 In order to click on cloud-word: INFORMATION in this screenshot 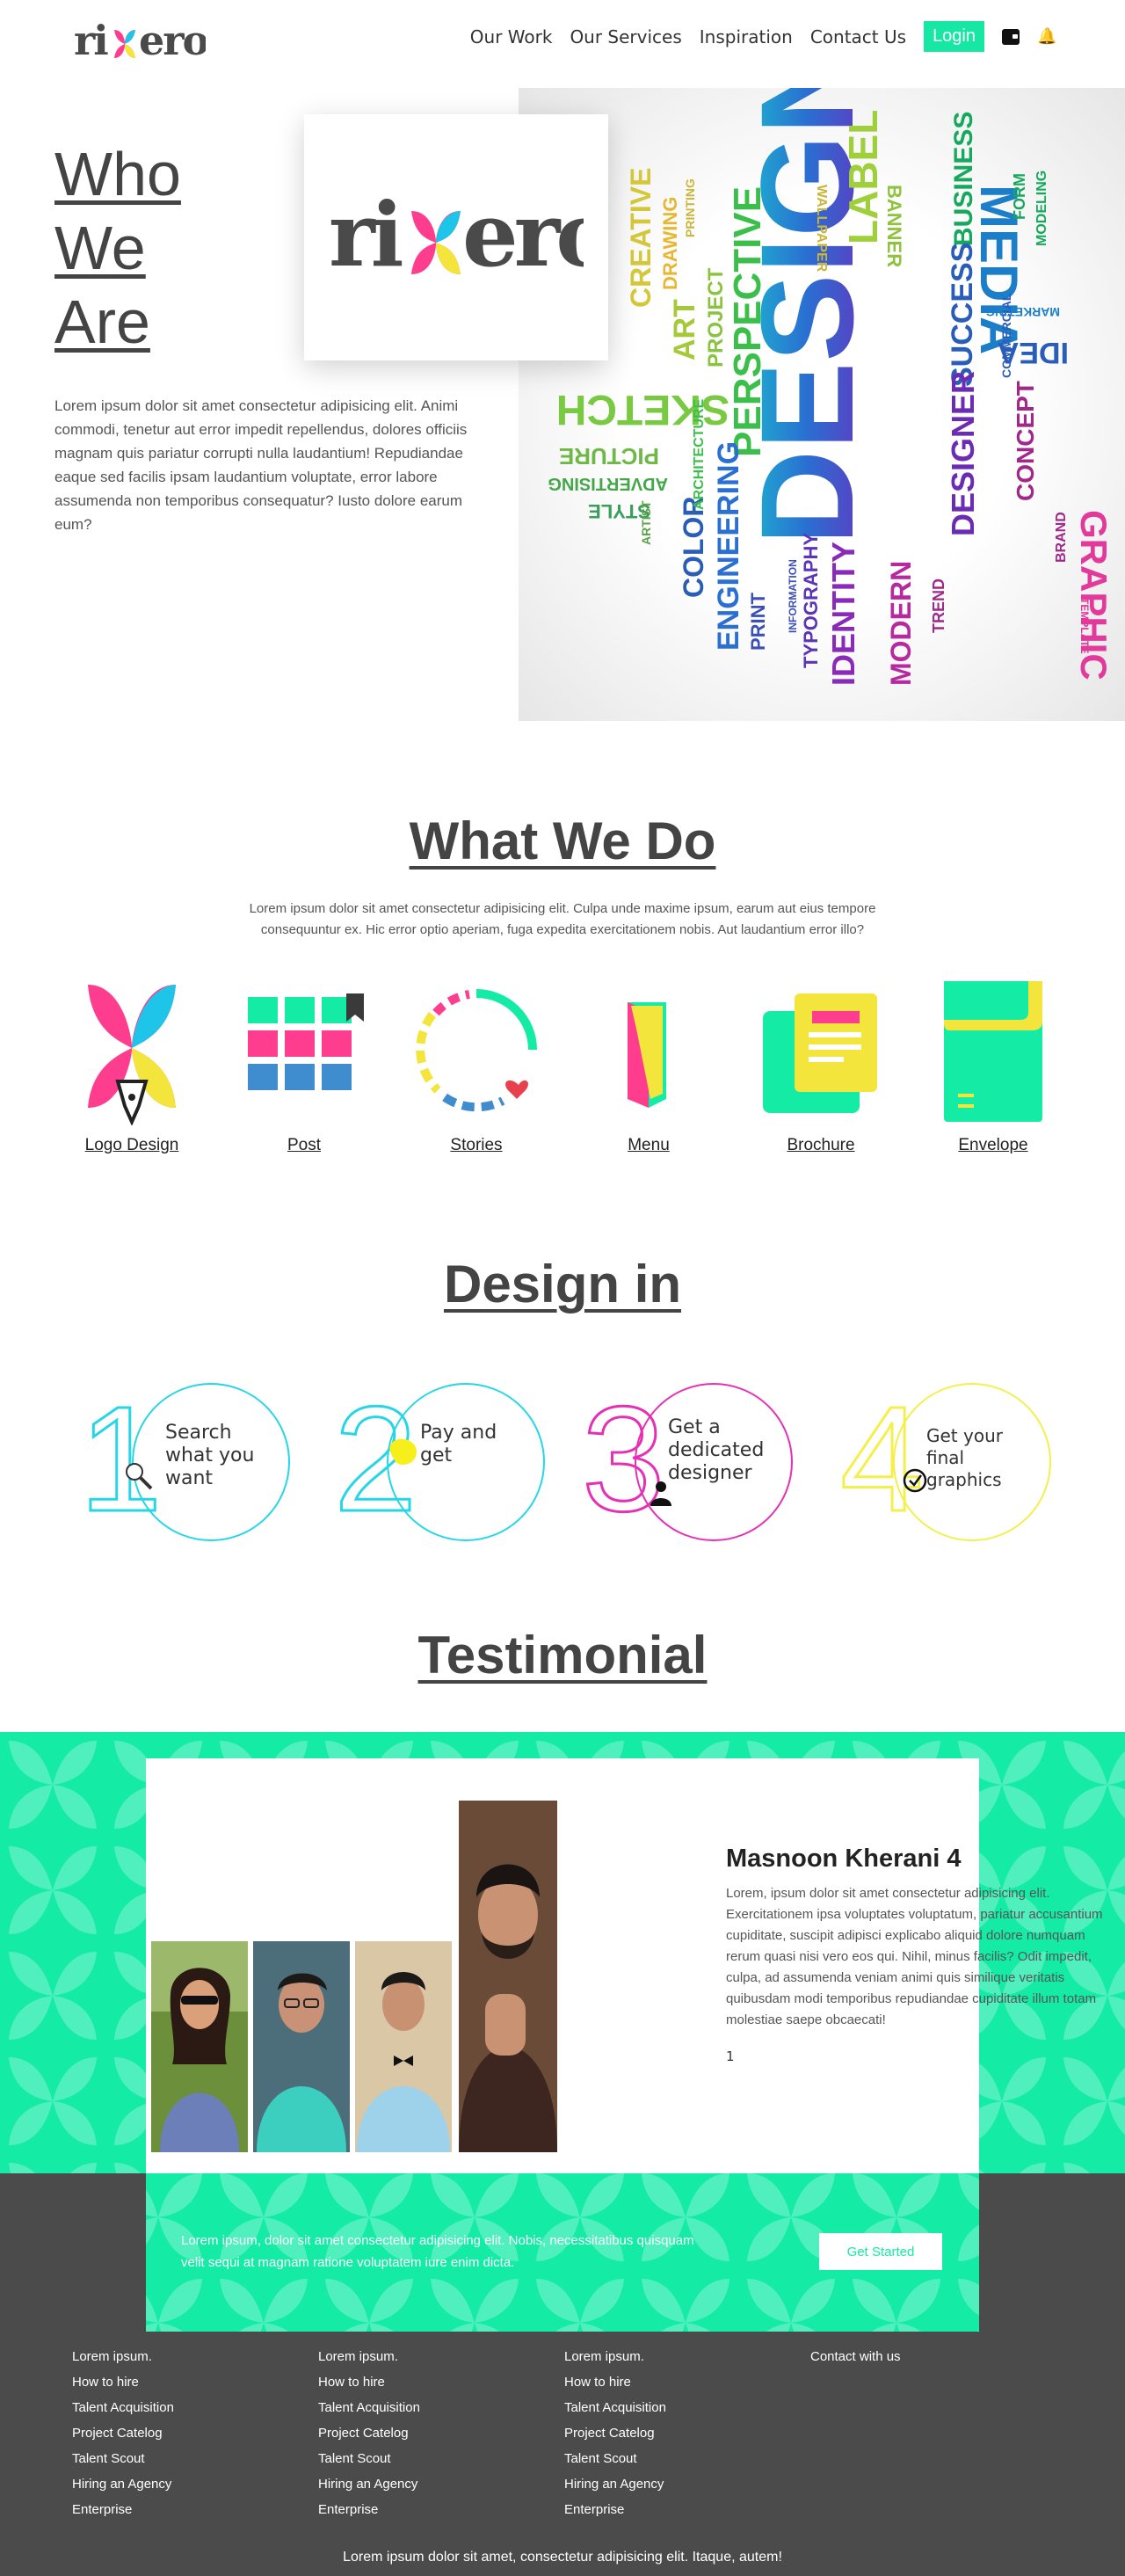, I will do `click(793, 596)`.